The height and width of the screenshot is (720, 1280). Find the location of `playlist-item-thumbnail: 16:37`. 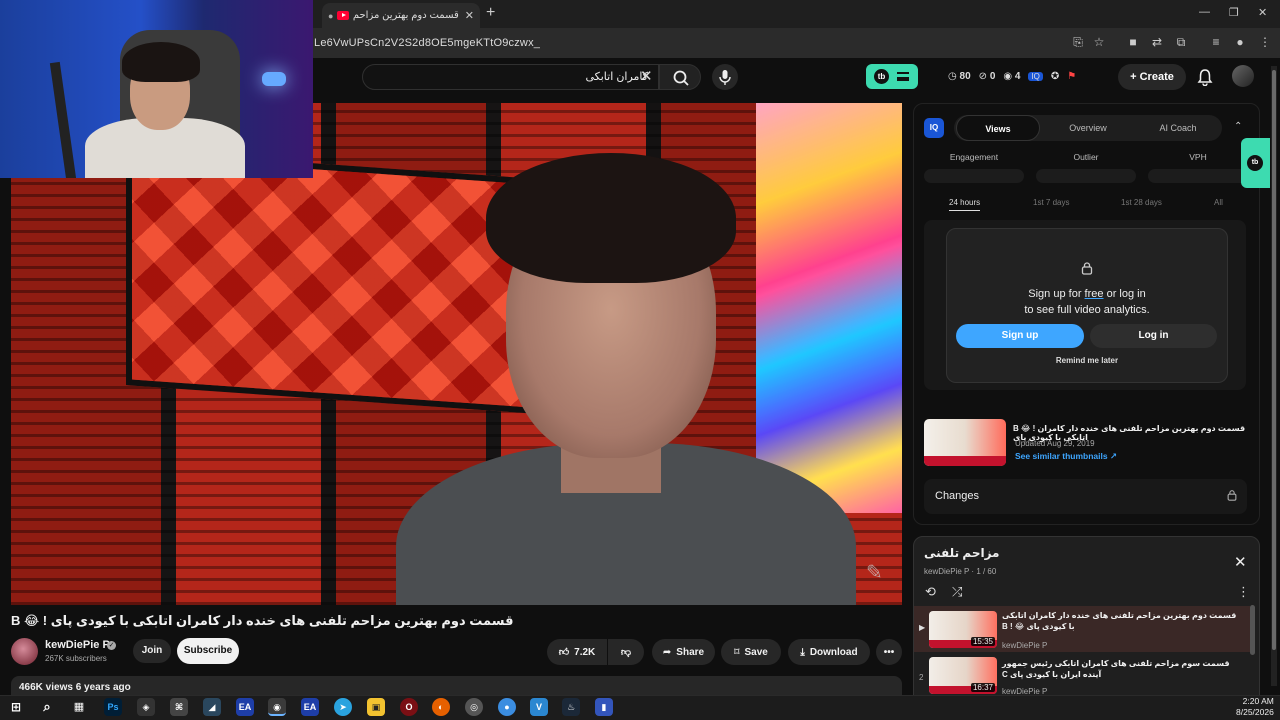

playlist-item-thumbnail: 16:37 is located at coordinates (963, 675).